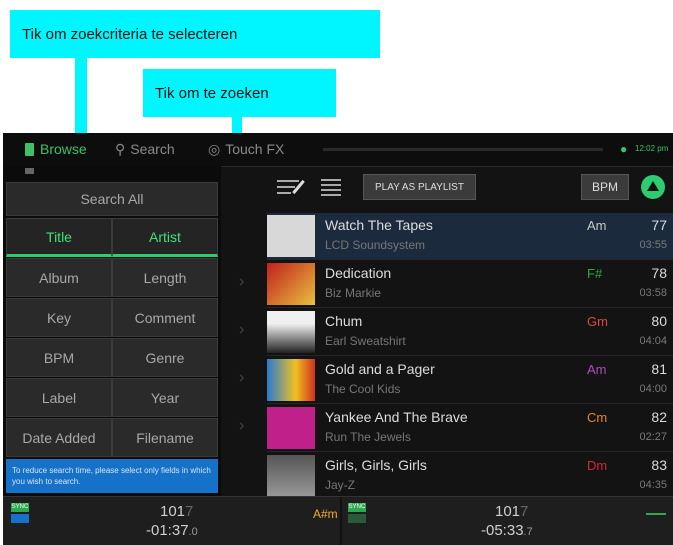  What do you see at coordinates (597, 225) in the screenshot?
I see `track-key: Am` at bounding box center [597, 225].